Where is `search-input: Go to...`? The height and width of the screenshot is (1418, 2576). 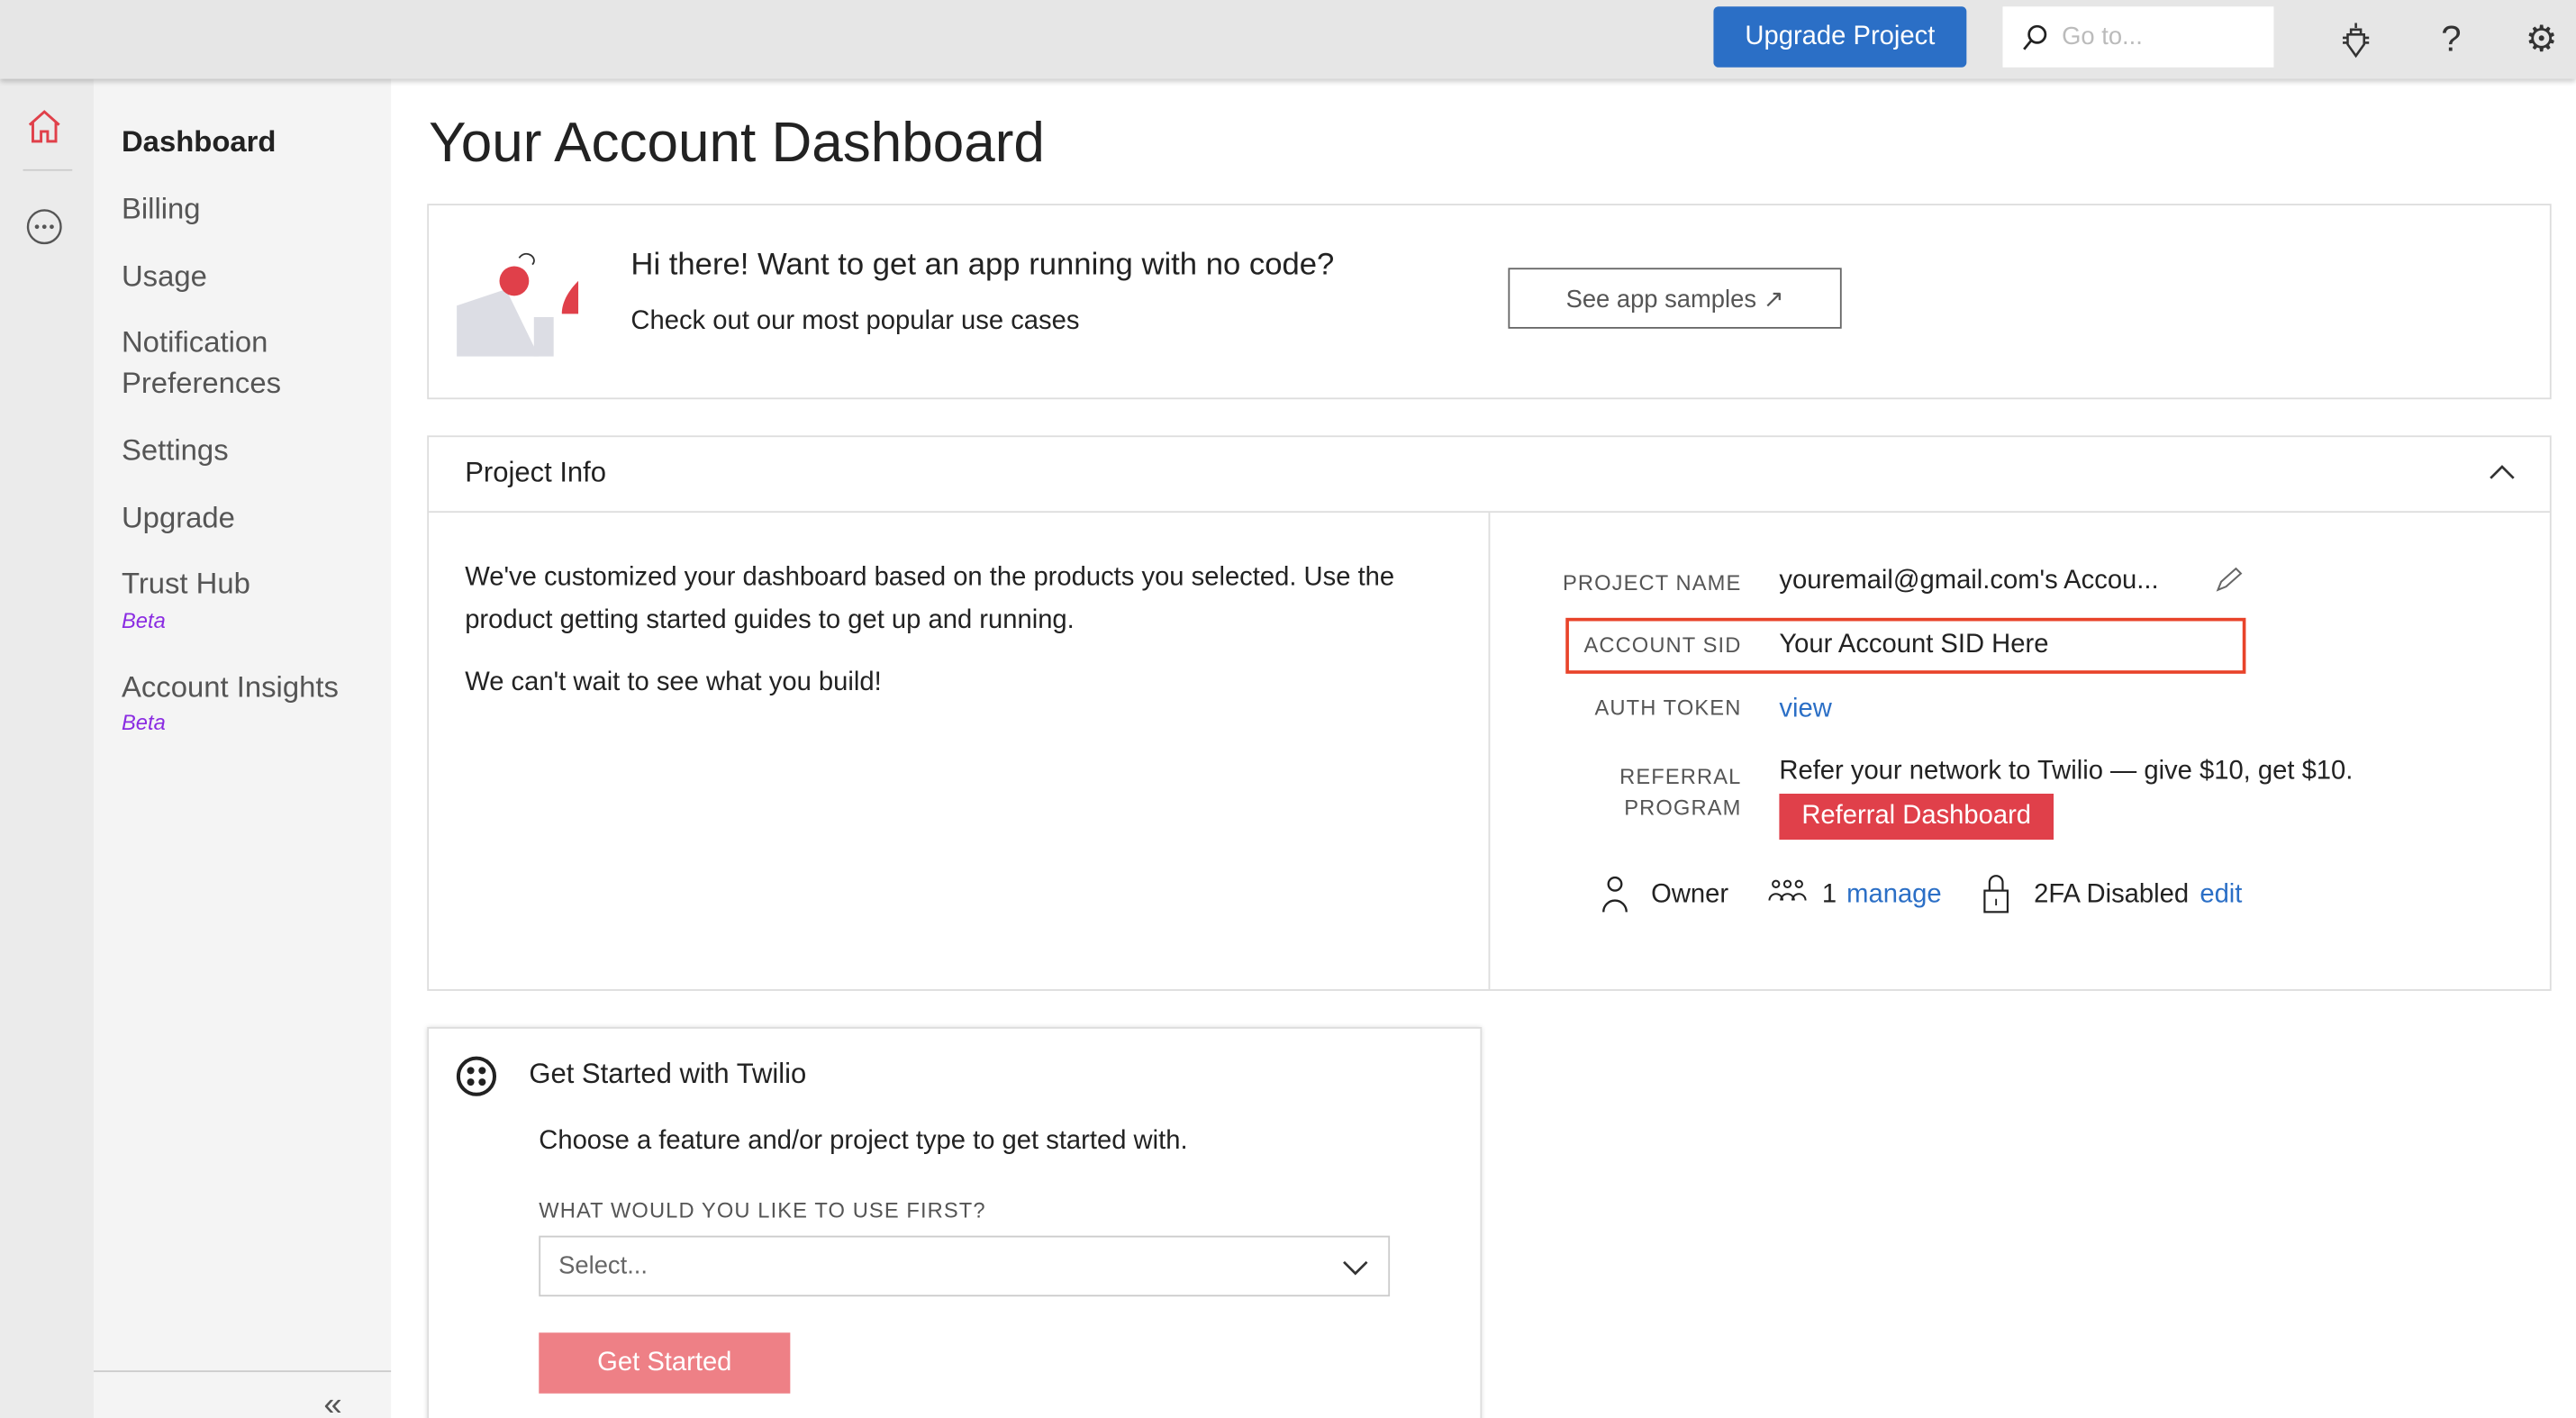 search-input: Go to... is located at coordinates (2138, 37).